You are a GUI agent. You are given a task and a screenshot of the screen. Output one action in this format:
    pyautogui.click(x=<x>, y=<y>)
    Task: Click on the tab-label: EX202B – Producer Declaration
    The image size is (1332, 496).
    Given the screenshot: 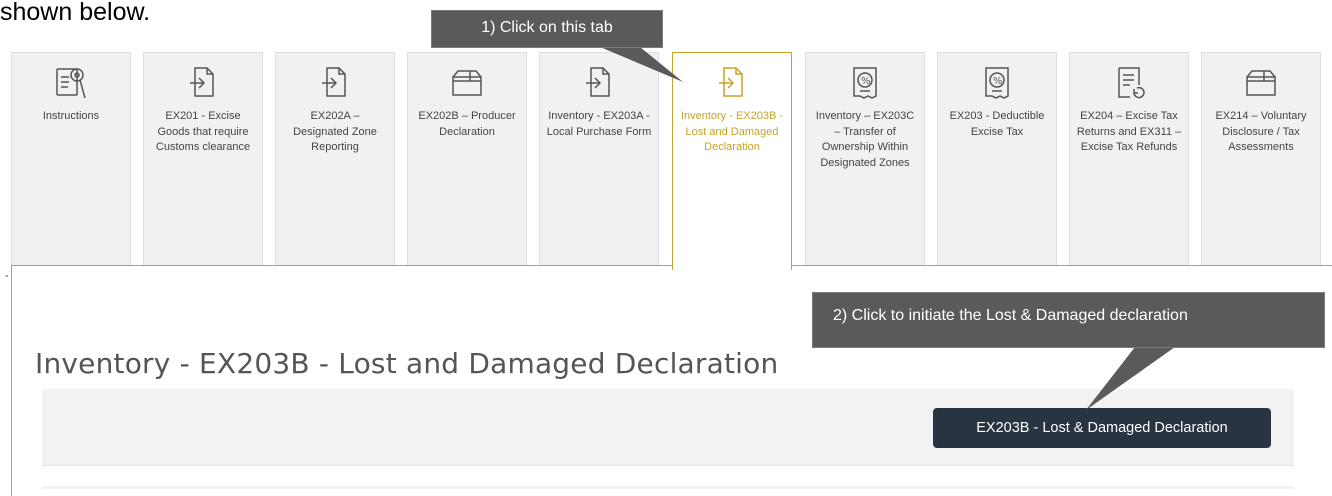 What is the action you would take?
    pyautogui.click(x=467, y=124)
    